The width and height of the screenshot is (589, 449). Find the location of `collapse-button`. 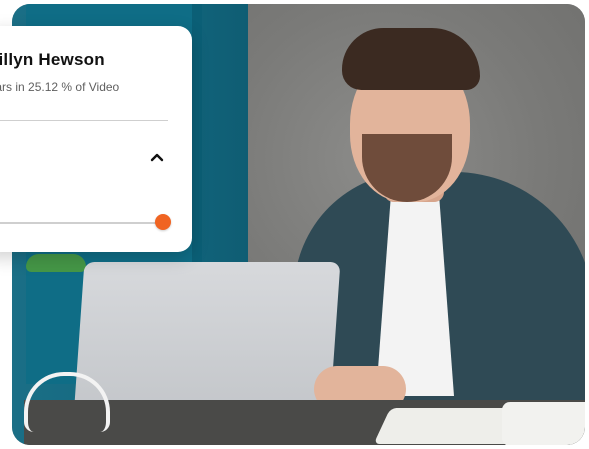

collapse-button is located at coordinates (157, 157).